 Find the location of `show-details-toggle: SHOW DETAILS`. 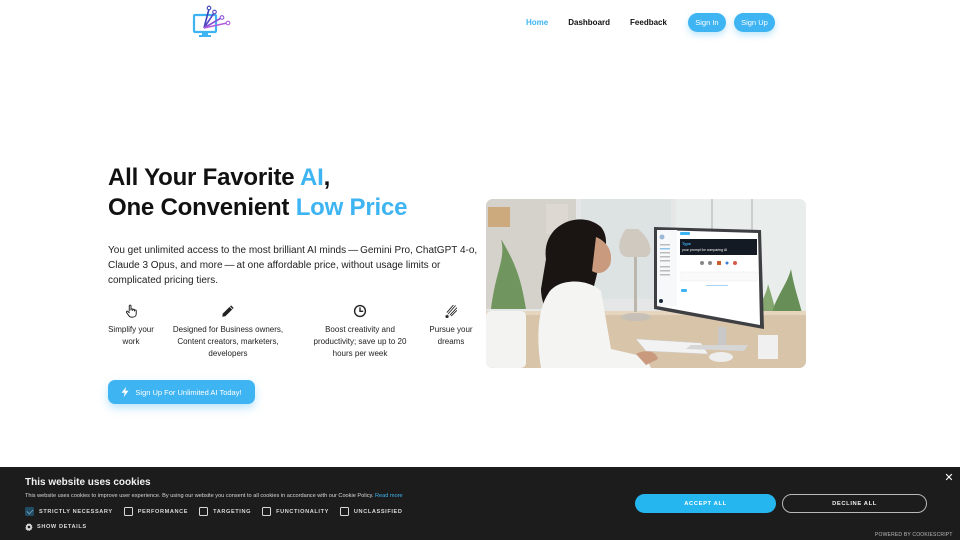

show-details-toggle: SHOW DETAILS is located at coordinates (56, 527).